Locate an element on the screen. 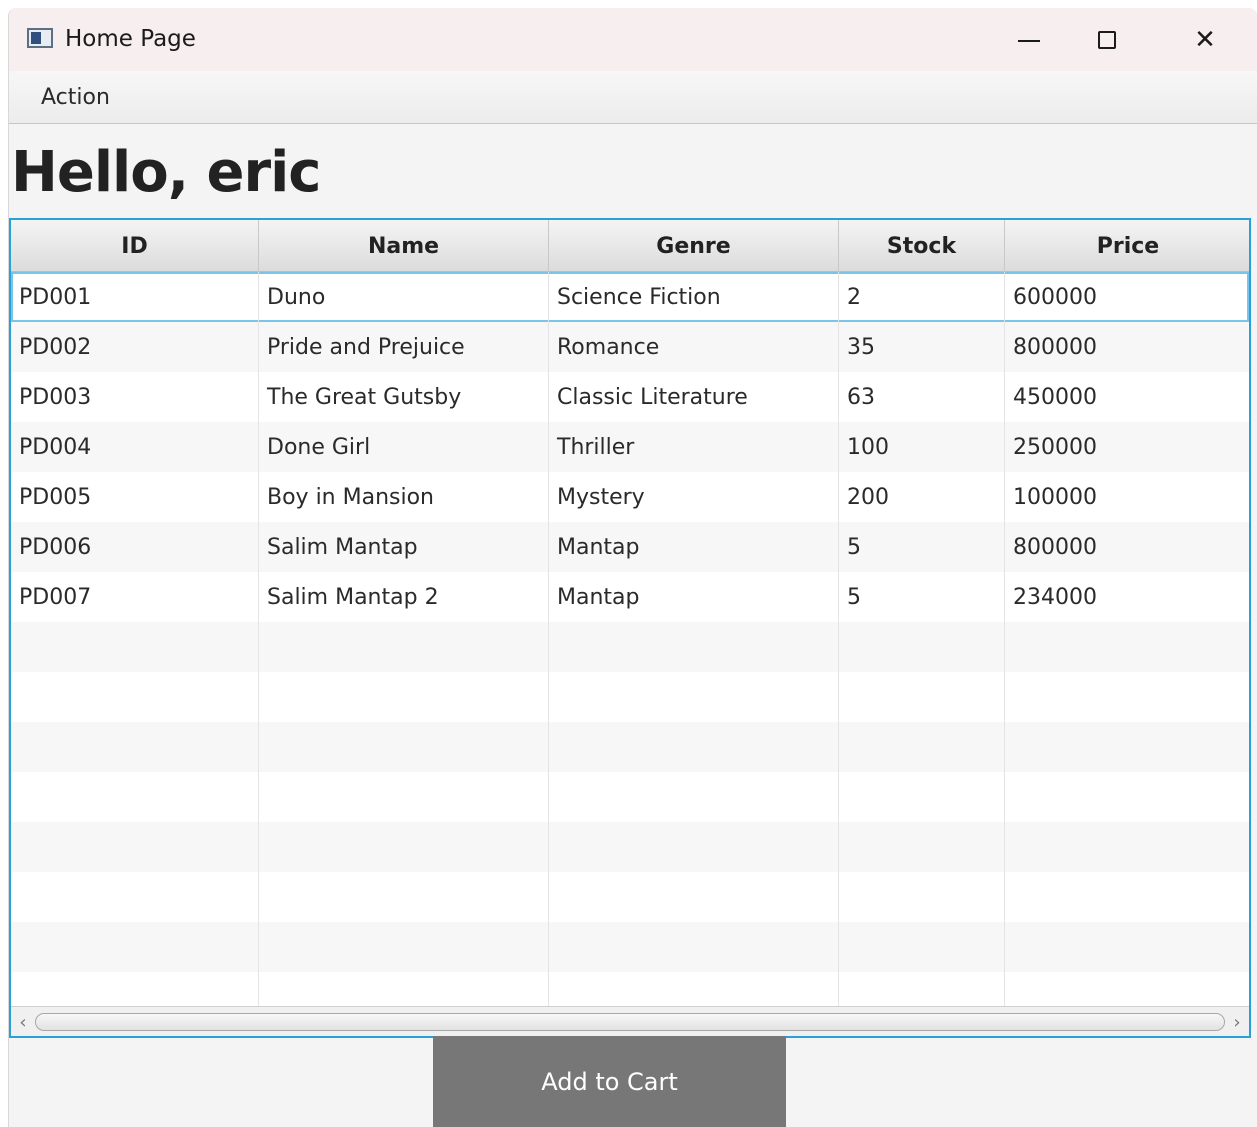 The height and width of the screenshot is (1127, 1257). table-cell: 63 is located at coordinates (922, 397).